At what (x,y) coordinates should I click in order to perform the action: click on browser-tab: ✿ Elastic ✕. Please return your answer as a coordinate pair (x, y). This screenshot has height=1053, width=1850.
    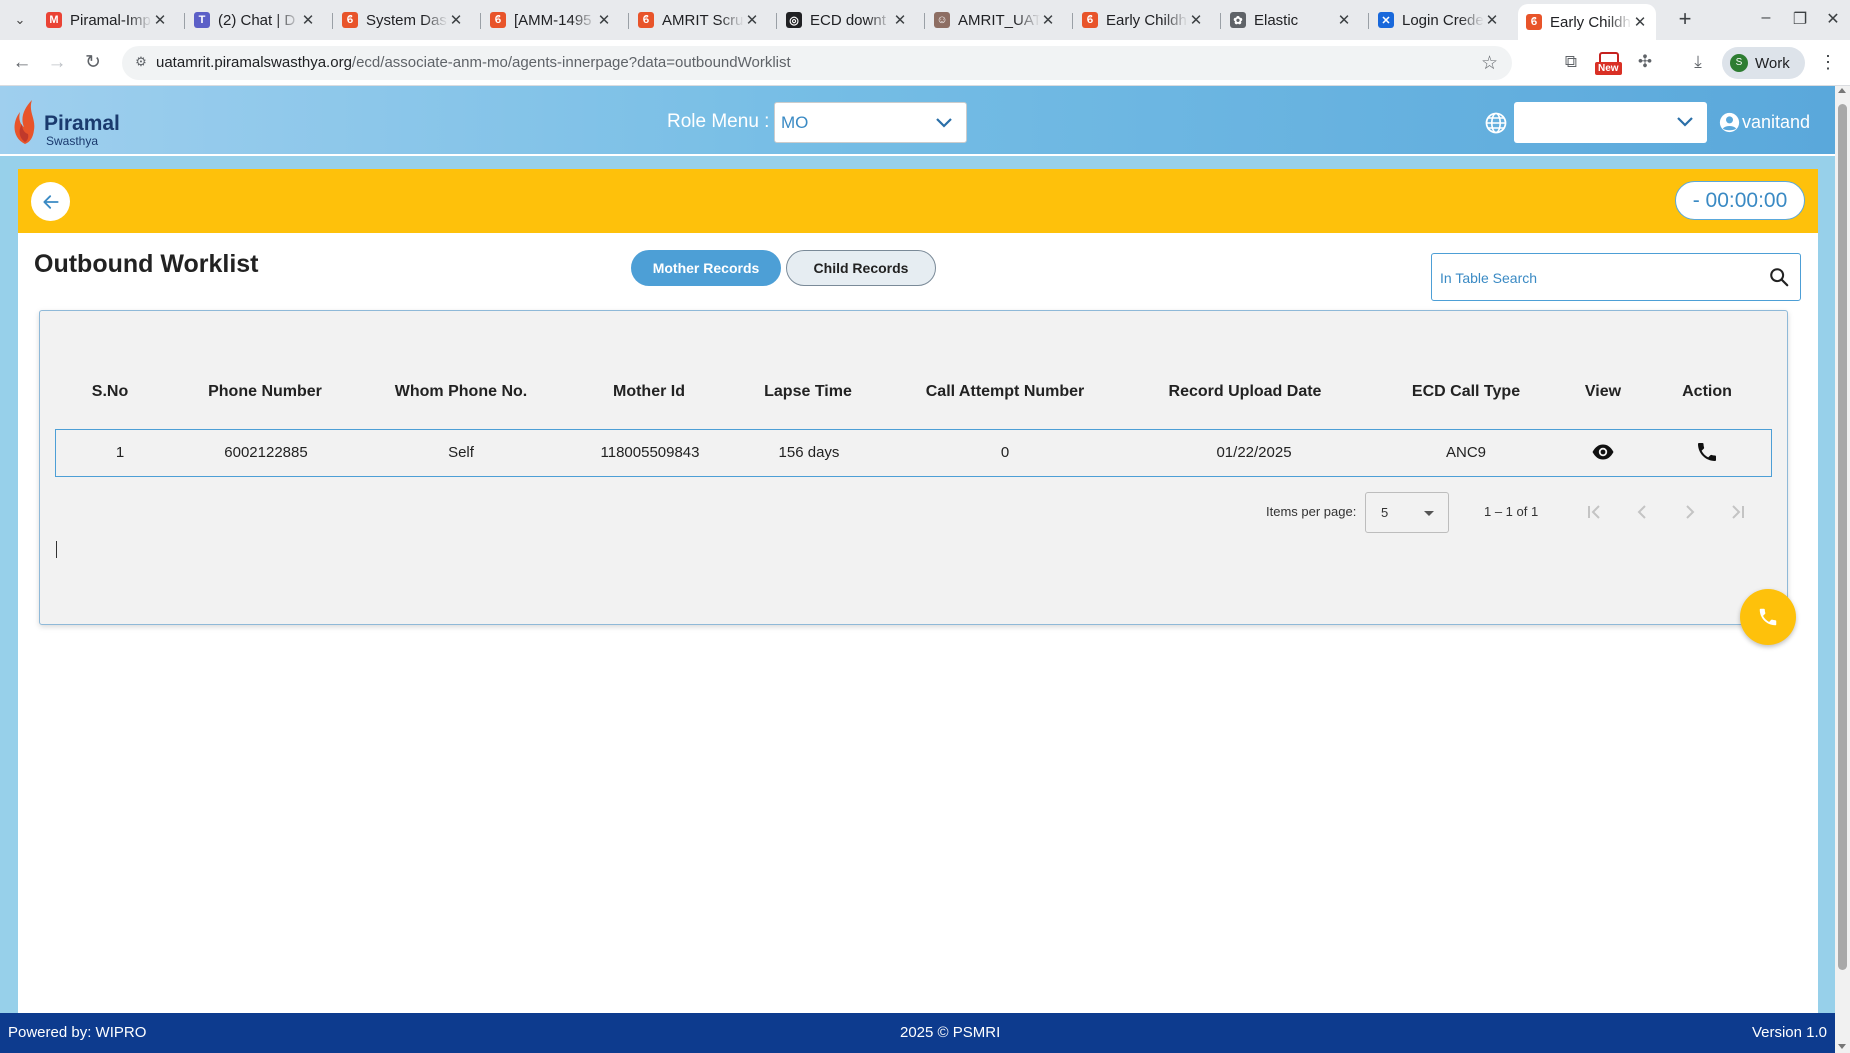
    Looking at the image, I should click on (1290, 20).